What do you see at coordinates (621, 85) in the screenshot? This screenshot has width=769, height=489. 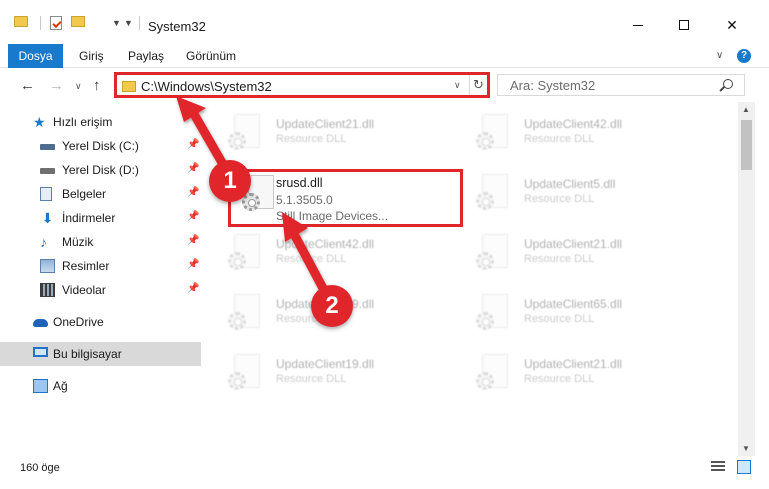 I see `search-input: Ara: System32` at bounding box center [621, 85].